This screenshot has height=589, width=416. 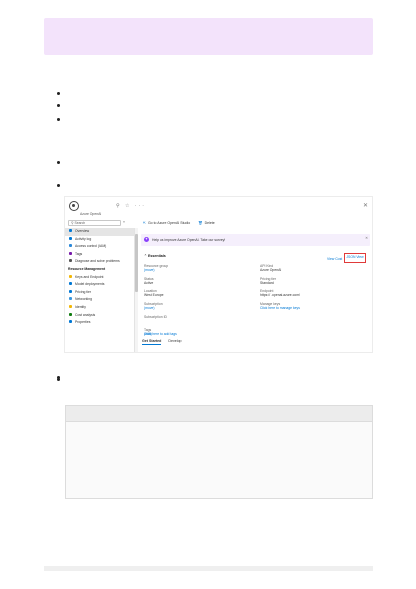 I want to click on essentials-field: Status Active, so click(x=149, y=281).